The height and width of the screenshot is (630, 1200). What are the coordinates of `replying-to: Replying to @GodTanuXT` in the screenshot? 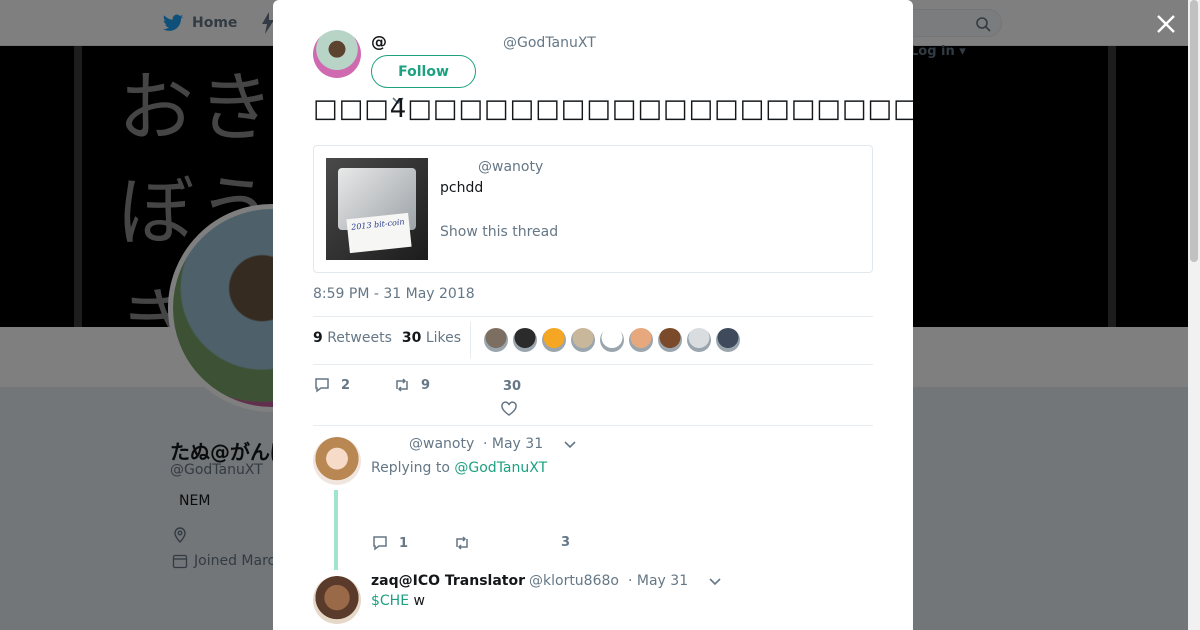 It's located at (459, 468).